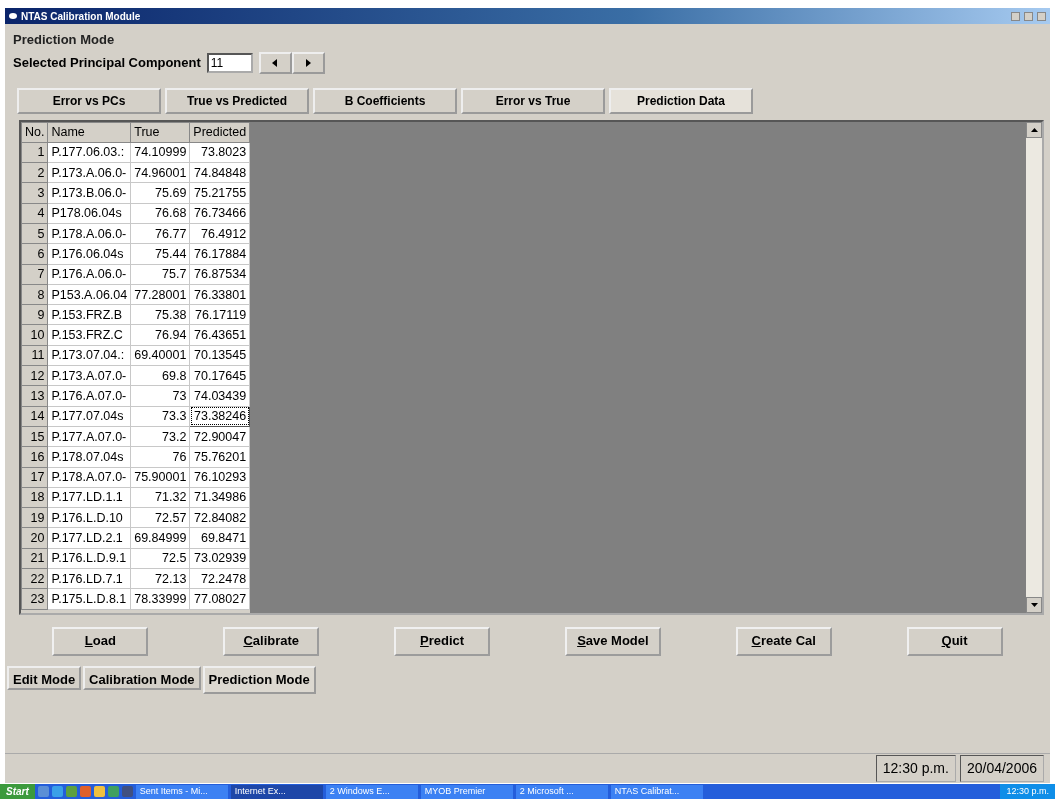  What do you see at coordinates (89, 314) in the screenshot?
I see `table-cell: P.153.FRZ.B` at bounding box center [89, 314].